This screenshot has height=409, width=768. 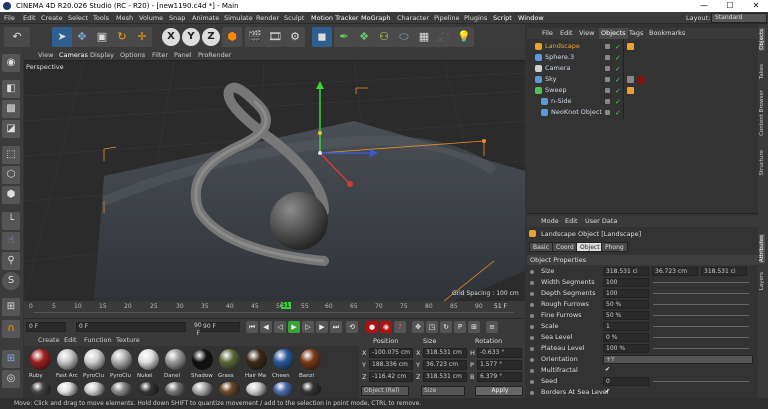 I want to click on move-tool-icon: ✥, so click(x=82, y=37).